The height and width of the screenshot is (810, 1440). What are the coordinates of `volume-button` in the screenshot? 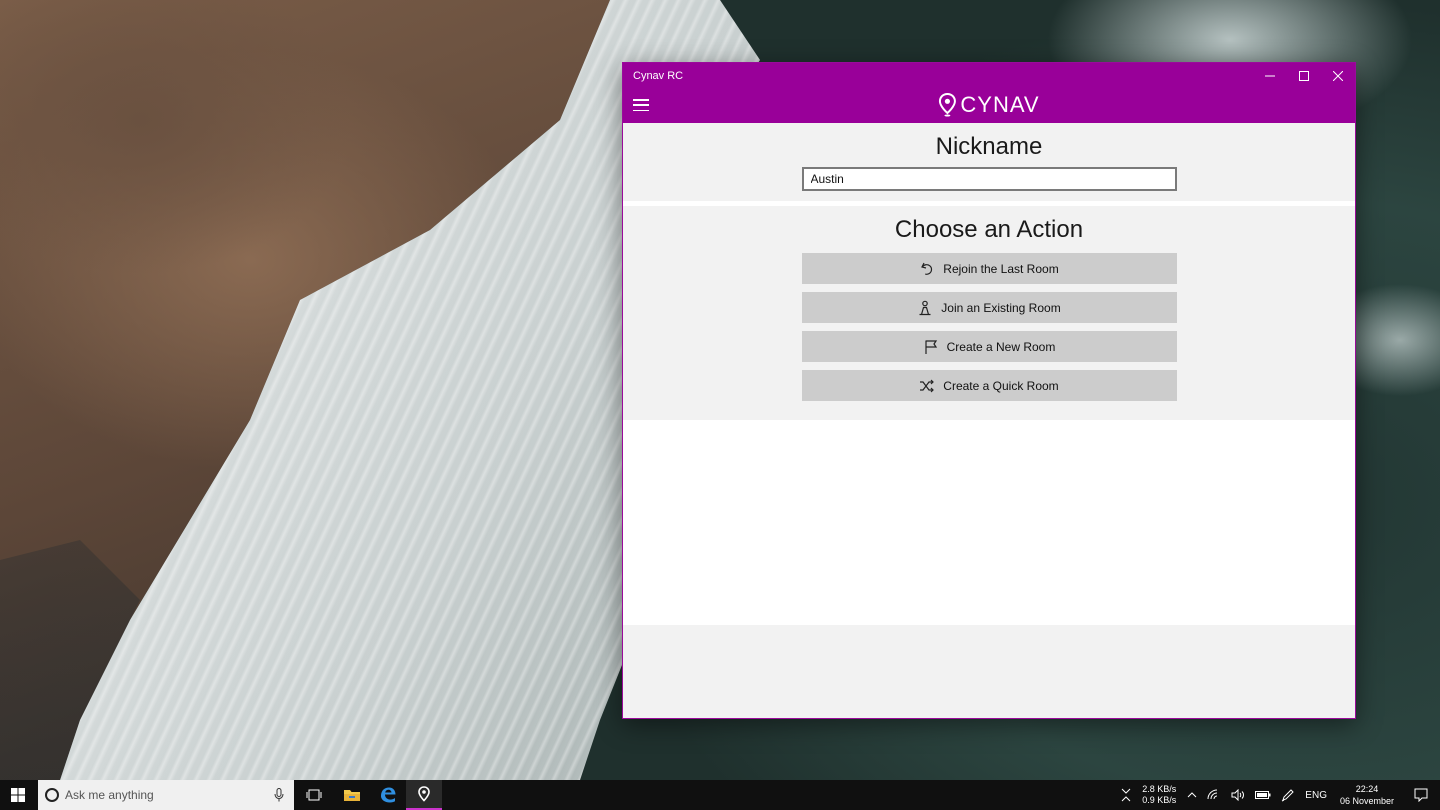 It's located at (1238, 795).